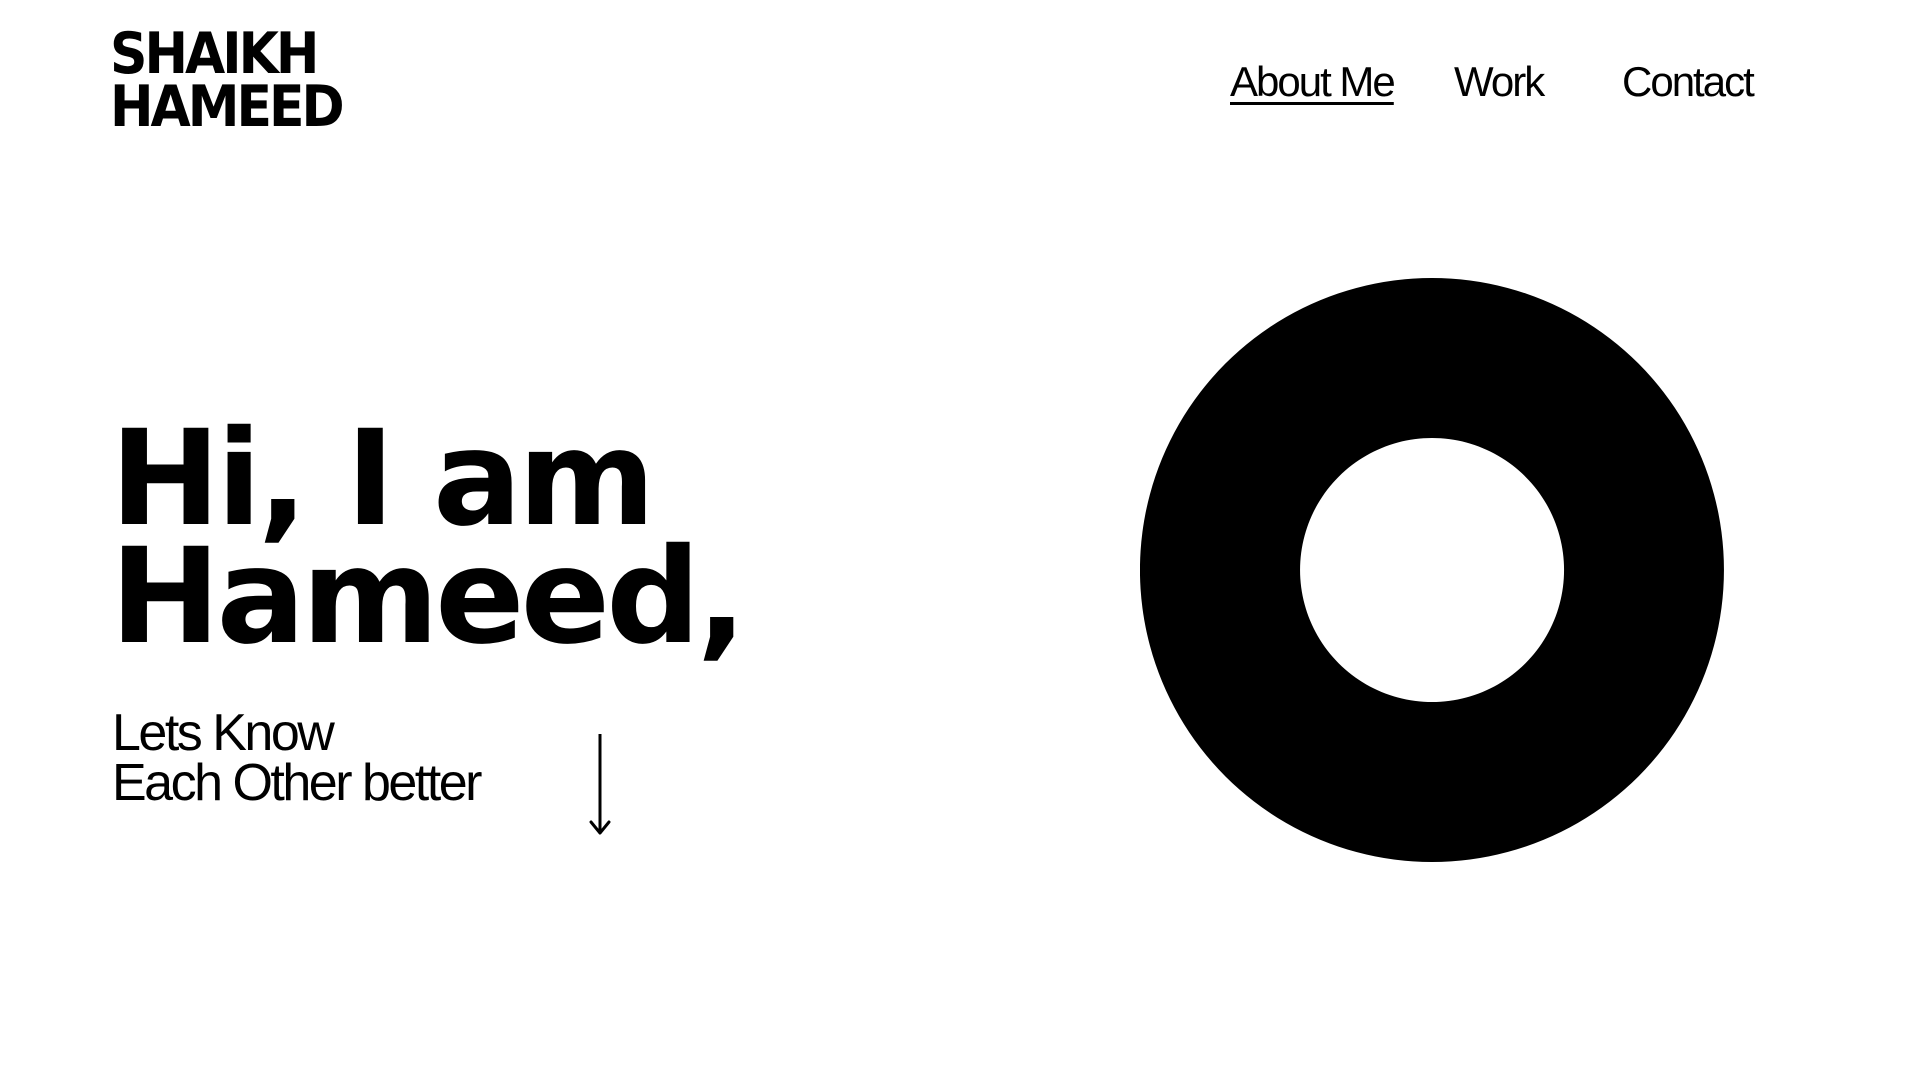 The height and width of the screenshot is (1080, 1920). I want to click on nav-link-work: Work, so click(1499, 82).